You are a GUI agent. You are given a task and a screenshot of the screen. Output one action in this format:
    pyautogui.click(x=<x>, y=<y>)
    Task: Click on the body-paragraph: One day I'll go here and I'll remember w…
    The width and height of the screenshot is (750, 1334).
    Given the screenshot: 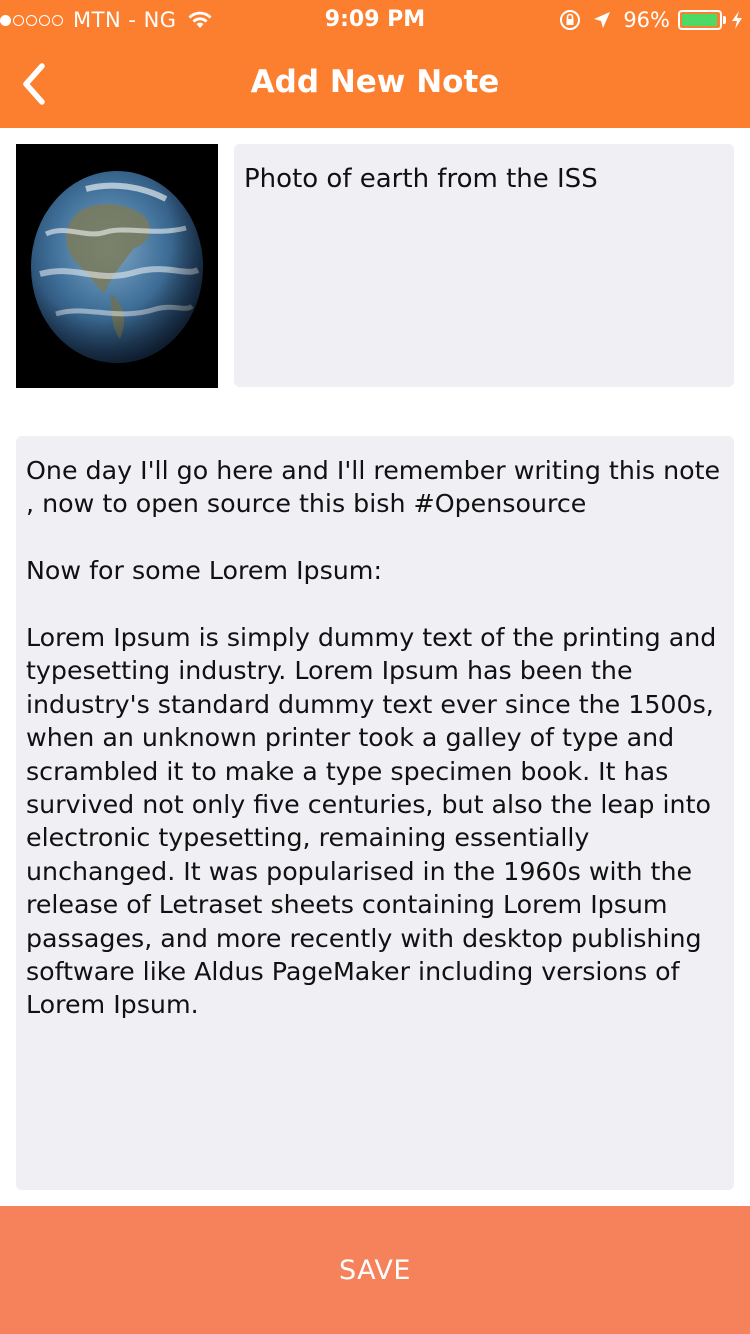 What is the action you would take?
    pyautogui.click(x=373, y=487)
    